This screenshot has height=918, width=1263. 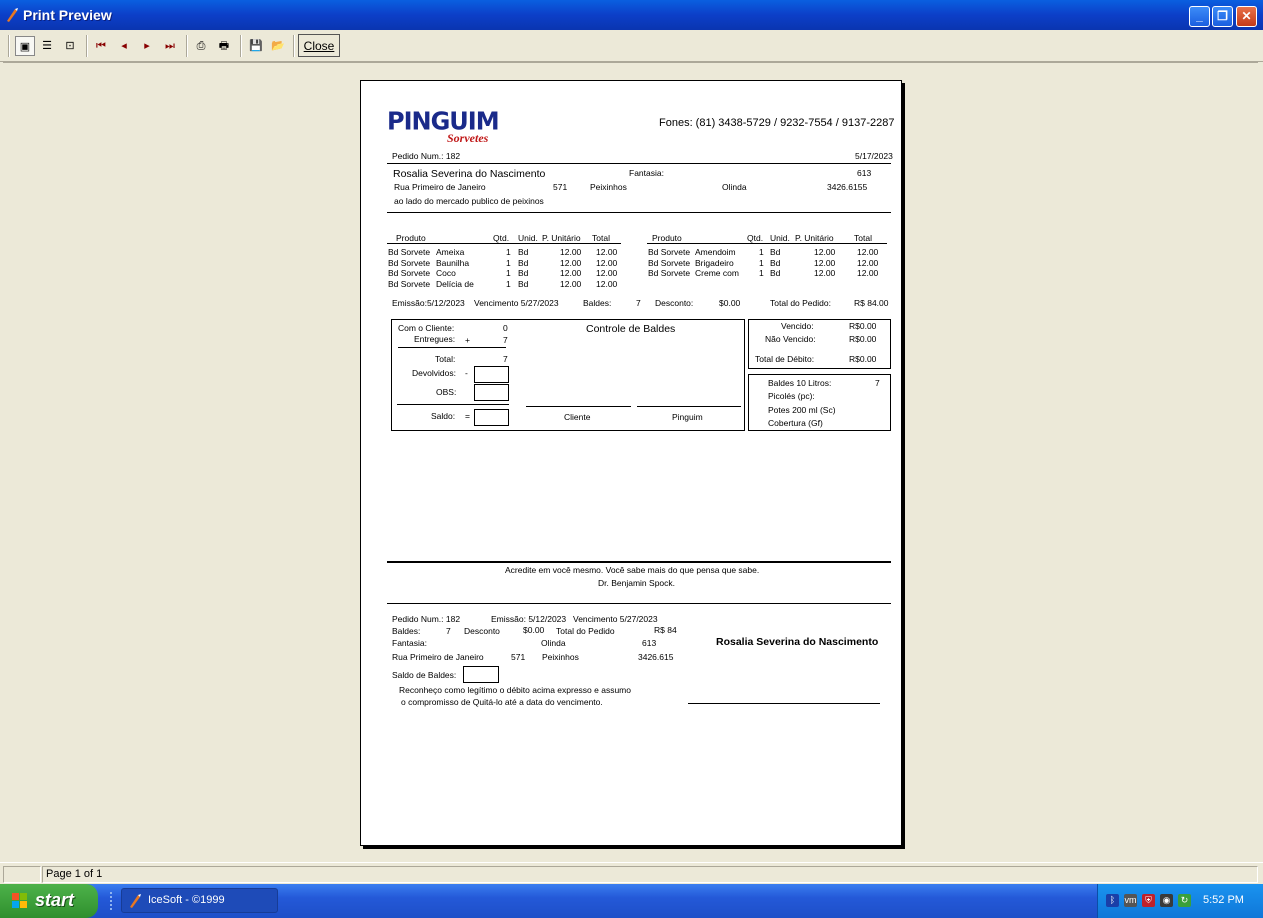 What do you see at coordinates (650, 874) in the screenshot?
I see `page-indicator: Page 1 of 1` at bounding box center [650, 874].